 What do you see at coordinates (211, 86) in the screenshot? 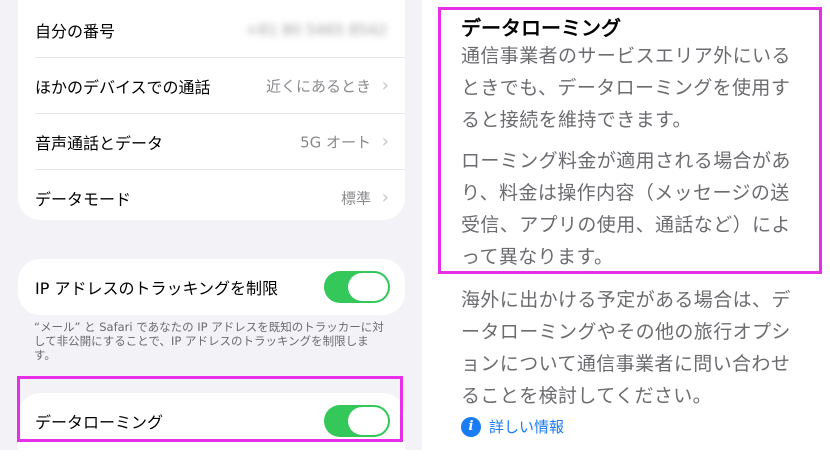
I see `calls-on-other-devices-row: ほかのデバイスでの通話 近くにあるとき ›` at bounding box center [211, 86].